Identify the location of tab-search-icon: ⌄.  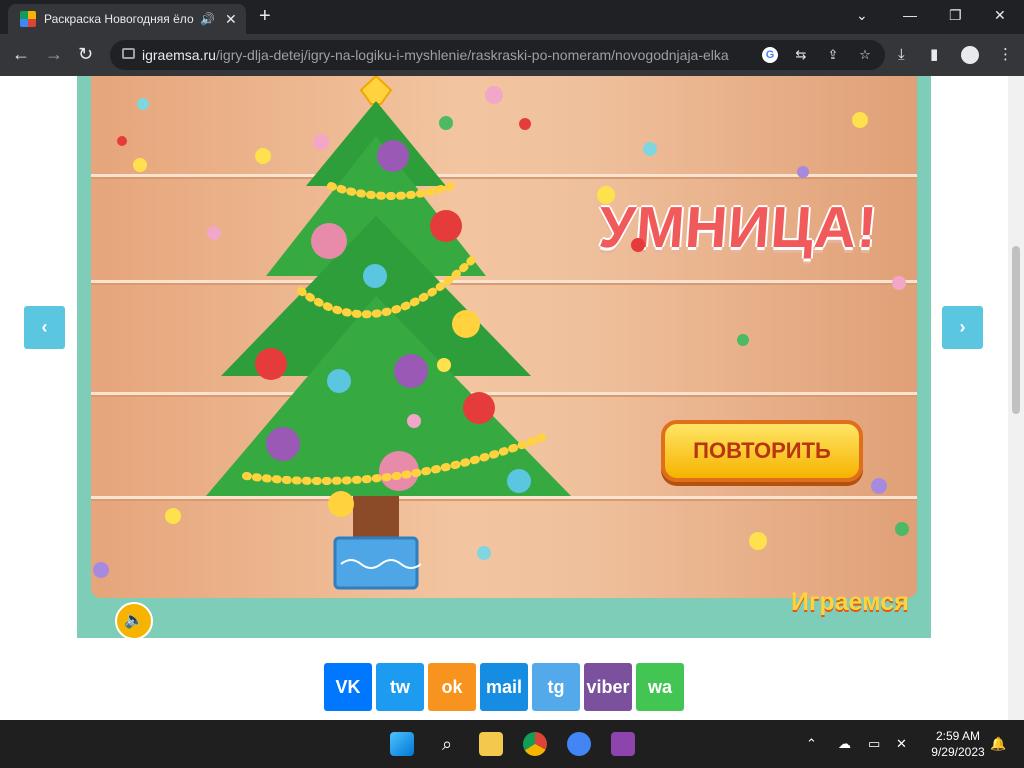
(862, 15).